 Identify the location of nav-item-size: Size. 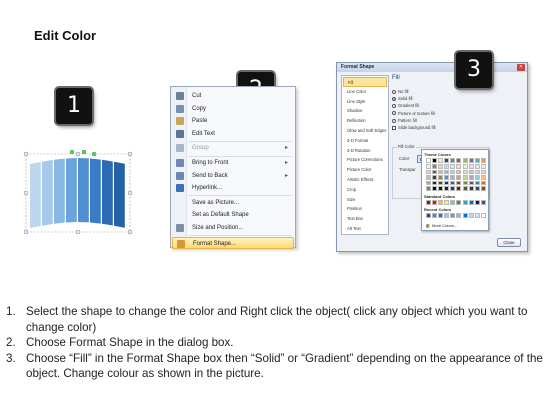
(365, 200).